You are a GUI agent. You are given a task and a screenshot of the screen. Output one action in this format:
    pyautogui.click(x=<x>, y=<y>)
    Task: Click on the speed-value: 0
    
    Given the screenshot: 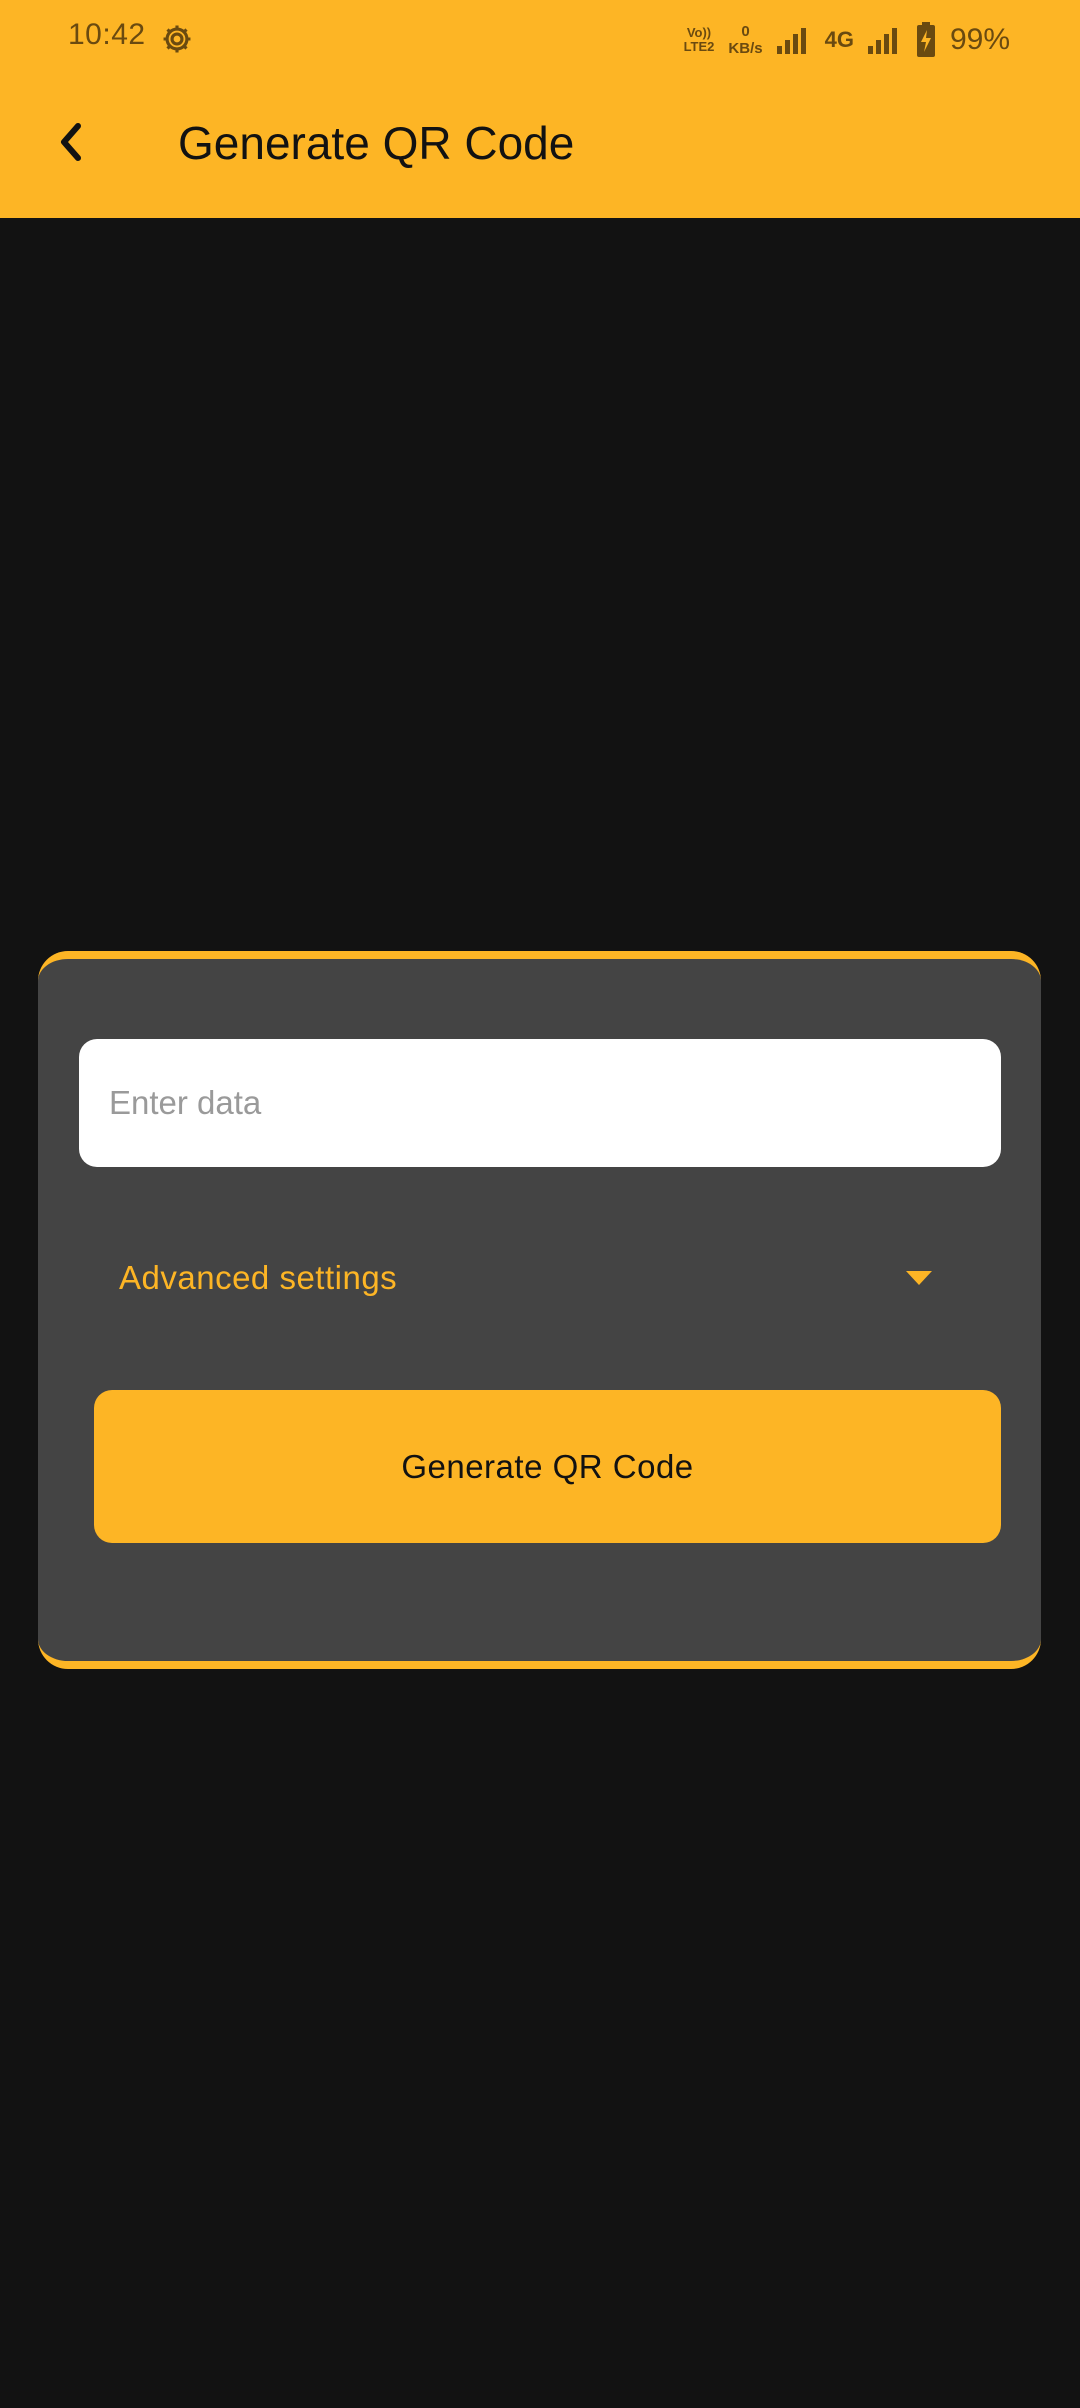 What is the action you would take?
    pyautogui.click(x=745, y=31)
    